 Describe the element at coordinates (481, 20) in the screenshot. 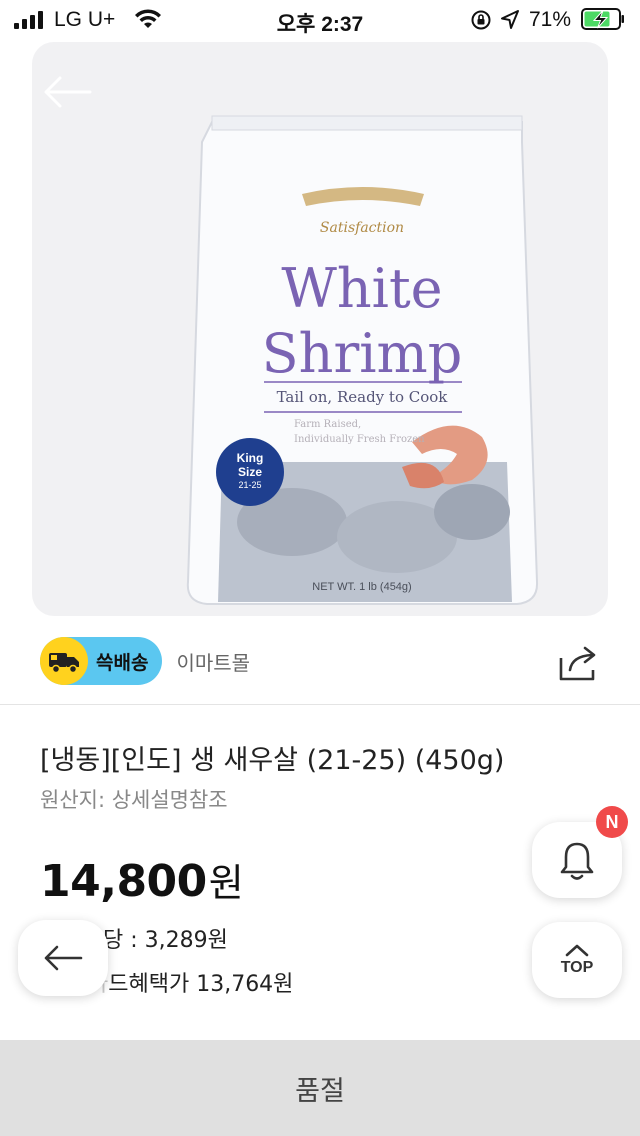

I see `rotation-lock-icon` at that location.